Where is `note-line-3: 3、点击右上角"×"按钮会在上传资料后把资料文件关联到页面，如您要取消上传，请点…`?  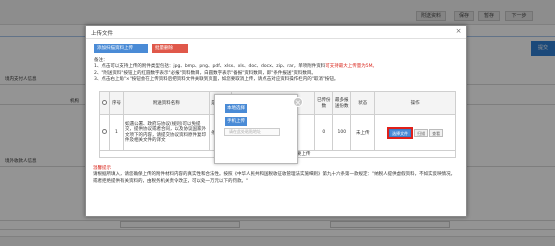 note-line-3: 3、点击右上角"×"按钮会在上传资料后把资料文件关联到页面，如您要取消上传，请点… is located at coordinates (216, 80).